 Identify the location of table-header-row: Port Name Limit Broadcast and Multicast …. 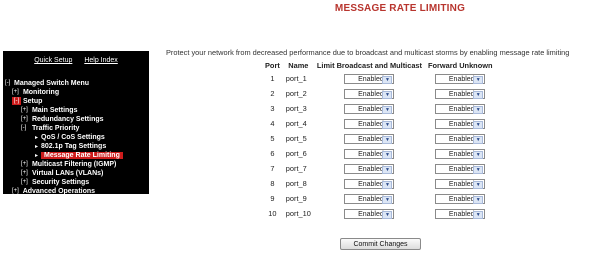
(378, 65).